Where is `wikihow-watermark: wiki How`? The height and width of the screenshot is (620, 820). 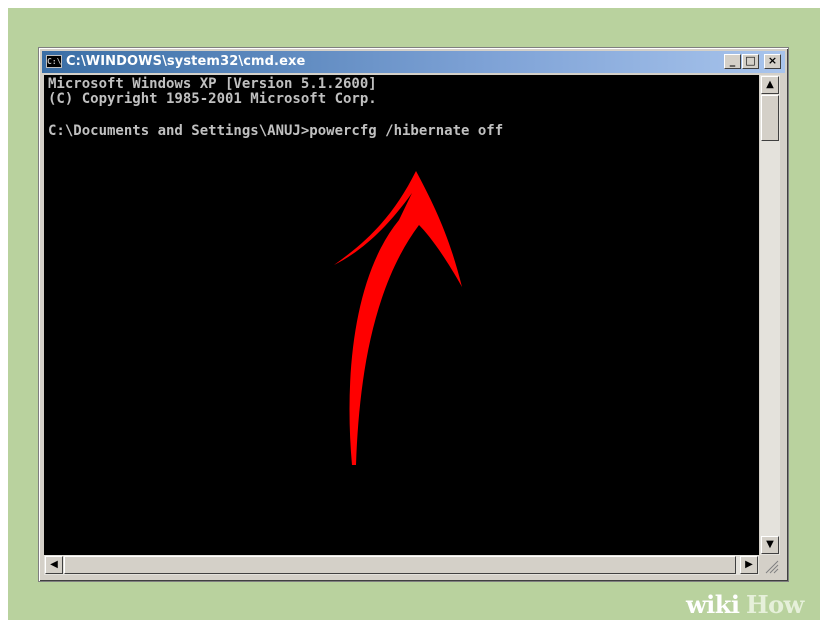
wikihow-watermark: wiki How is located at coordinates (744, 602).